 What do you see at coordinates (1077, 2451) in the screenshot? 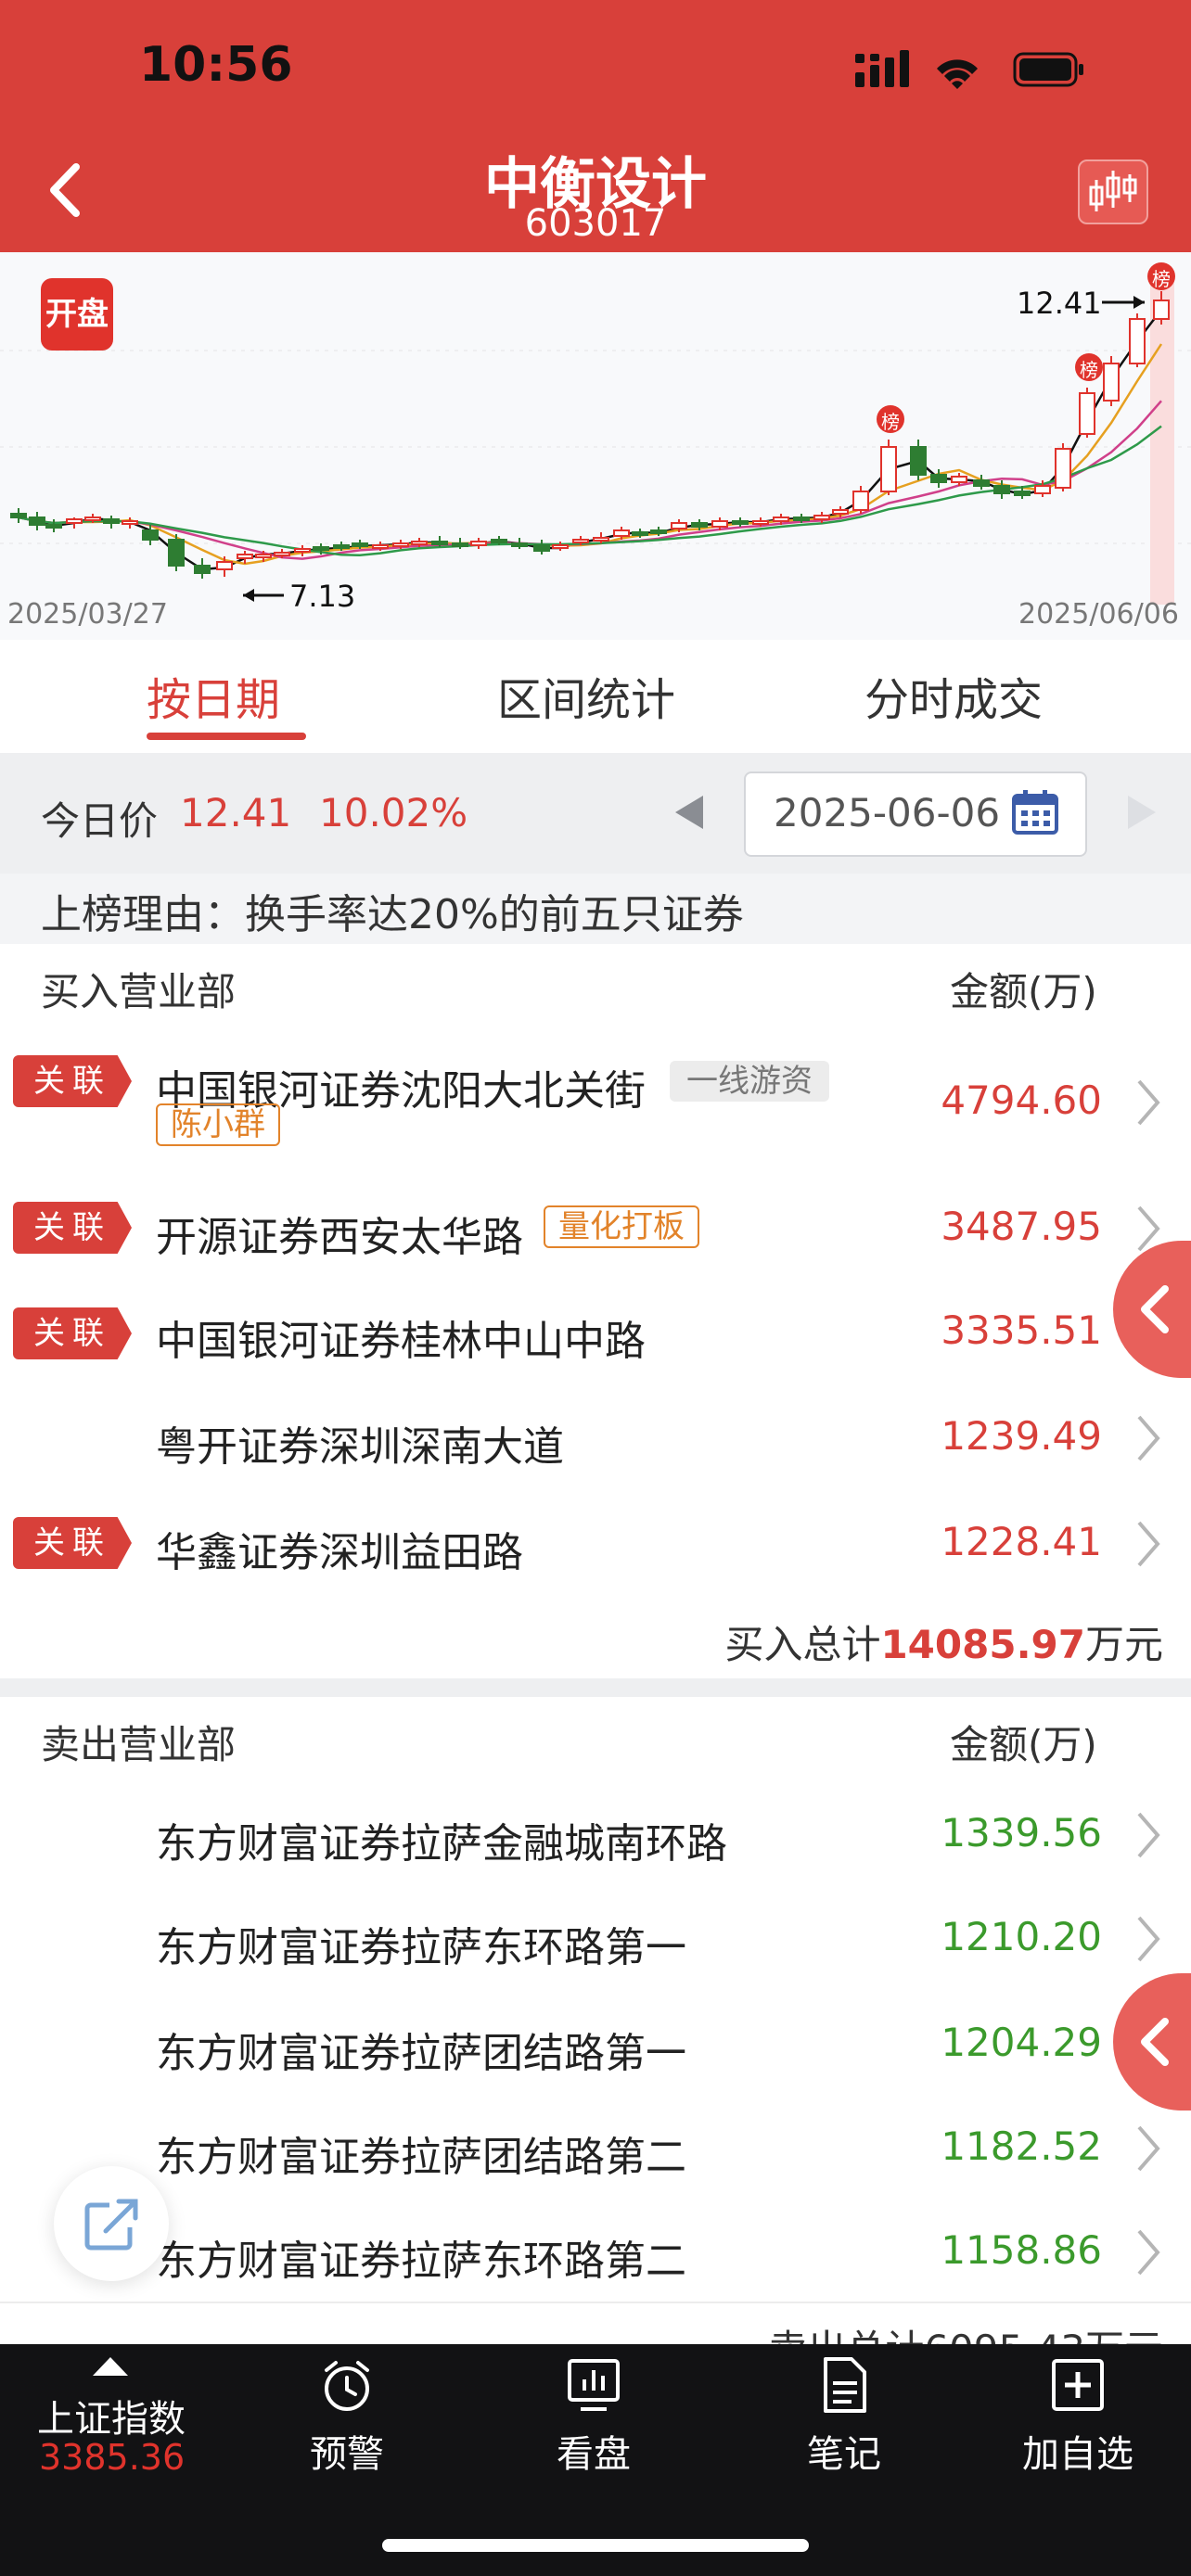
I see `nav-add-label: 加自选` at bounding box center [1077, 2451].